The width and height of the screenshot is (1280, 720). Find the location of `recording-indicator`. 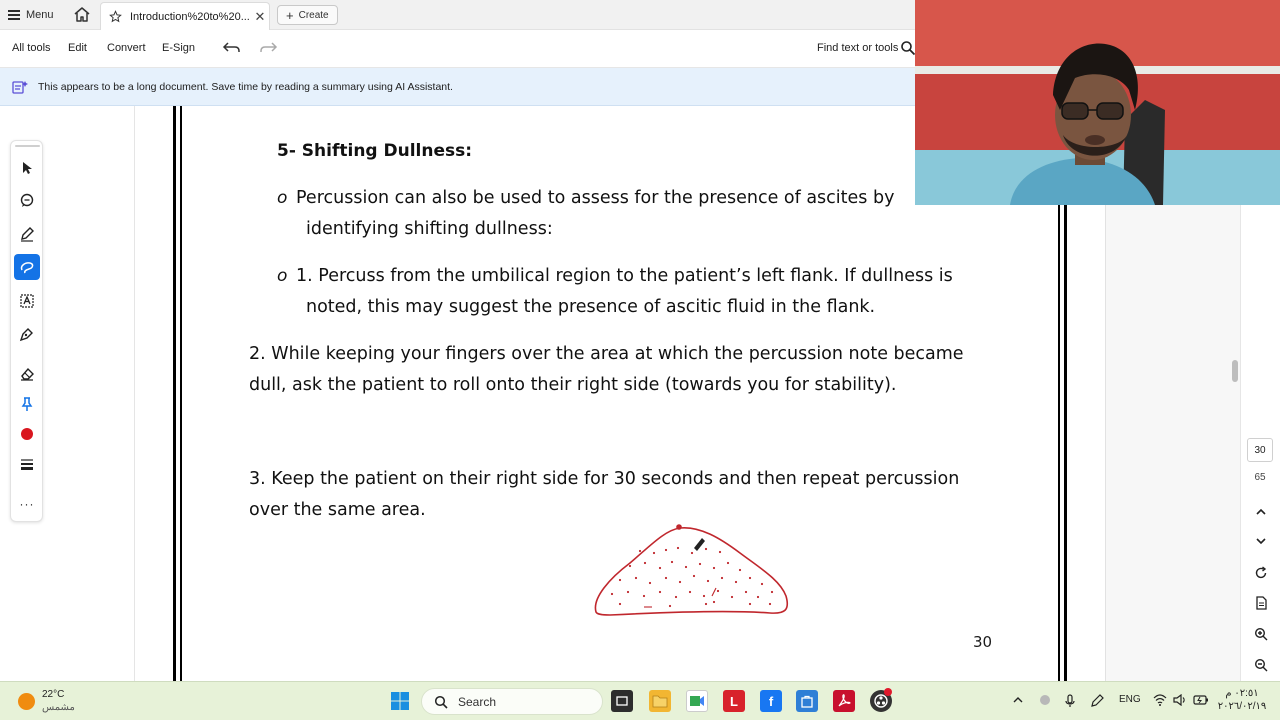

recording-indicator is located at coordinates (888, 692).